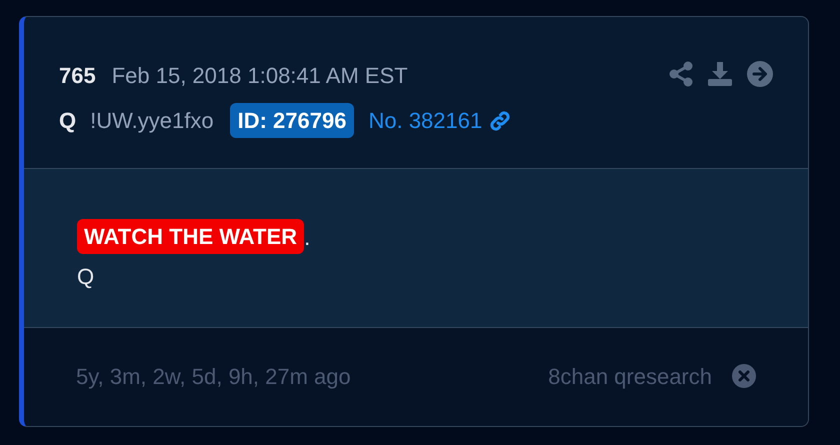  I want to click on post-timestamp: Feb 15, 2018 1:08:41 AM EST, so click(260, 76).